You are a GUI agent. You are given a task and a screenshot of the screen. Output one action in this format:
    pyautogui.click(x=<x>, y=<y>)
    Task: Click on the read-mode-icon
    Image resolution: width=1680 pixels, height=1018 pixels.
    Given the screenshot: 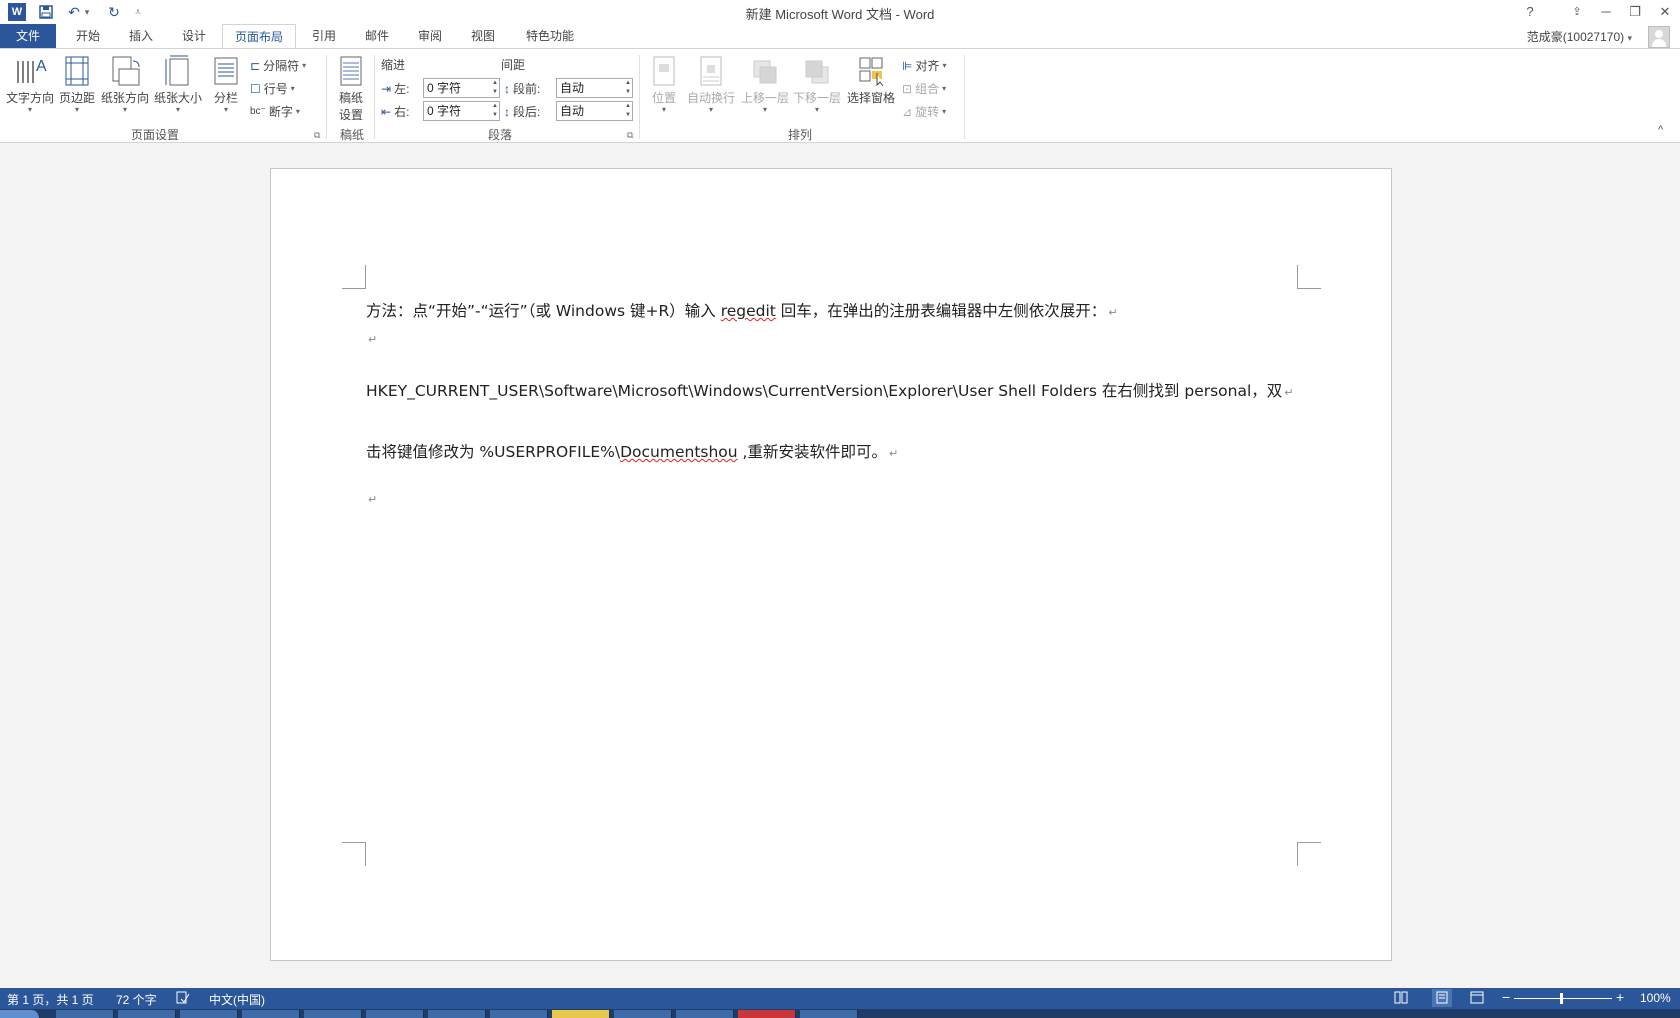 What is the action you would take?
    pyautogui.click(x=1401, y=999)
    